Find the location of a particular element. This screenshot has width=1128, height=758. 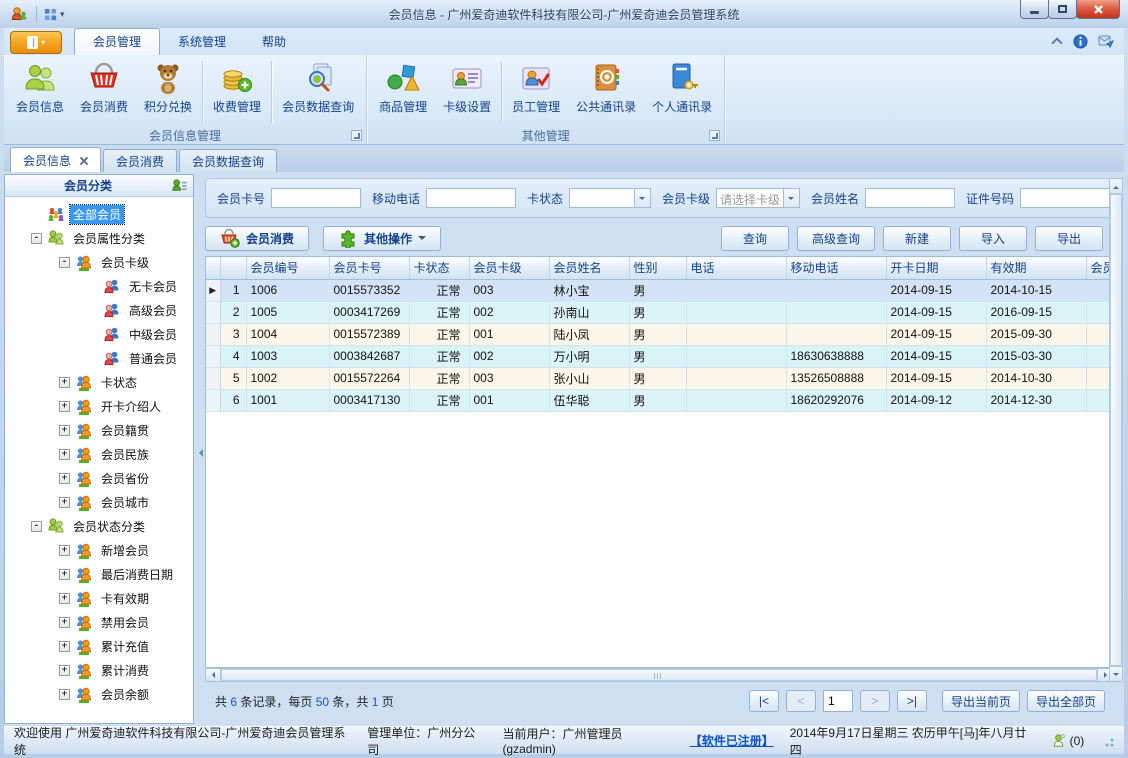

ribbon-button-points-exchange: 积分兑换 is located at coordinates (168, 92).